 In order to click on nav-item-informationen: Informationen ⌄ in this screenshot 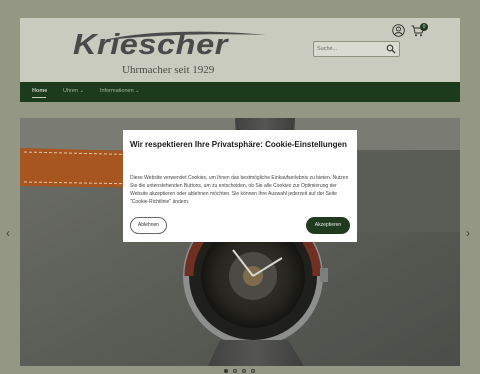, I will do `click(120, 91)`.